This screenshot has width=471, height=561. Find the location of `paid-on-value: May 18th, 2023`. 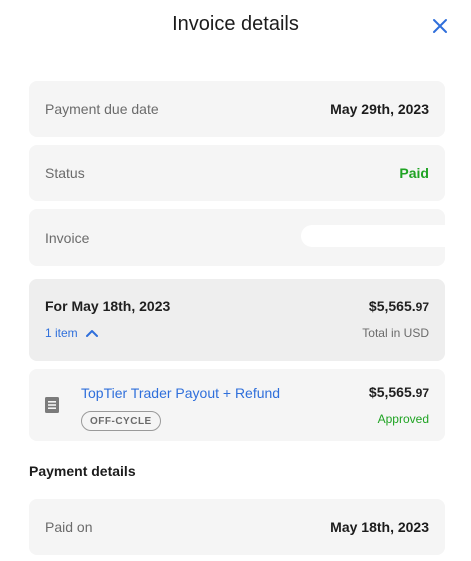

paid-on-value: May 18th, 2023 is located at coordinates (379, 527).